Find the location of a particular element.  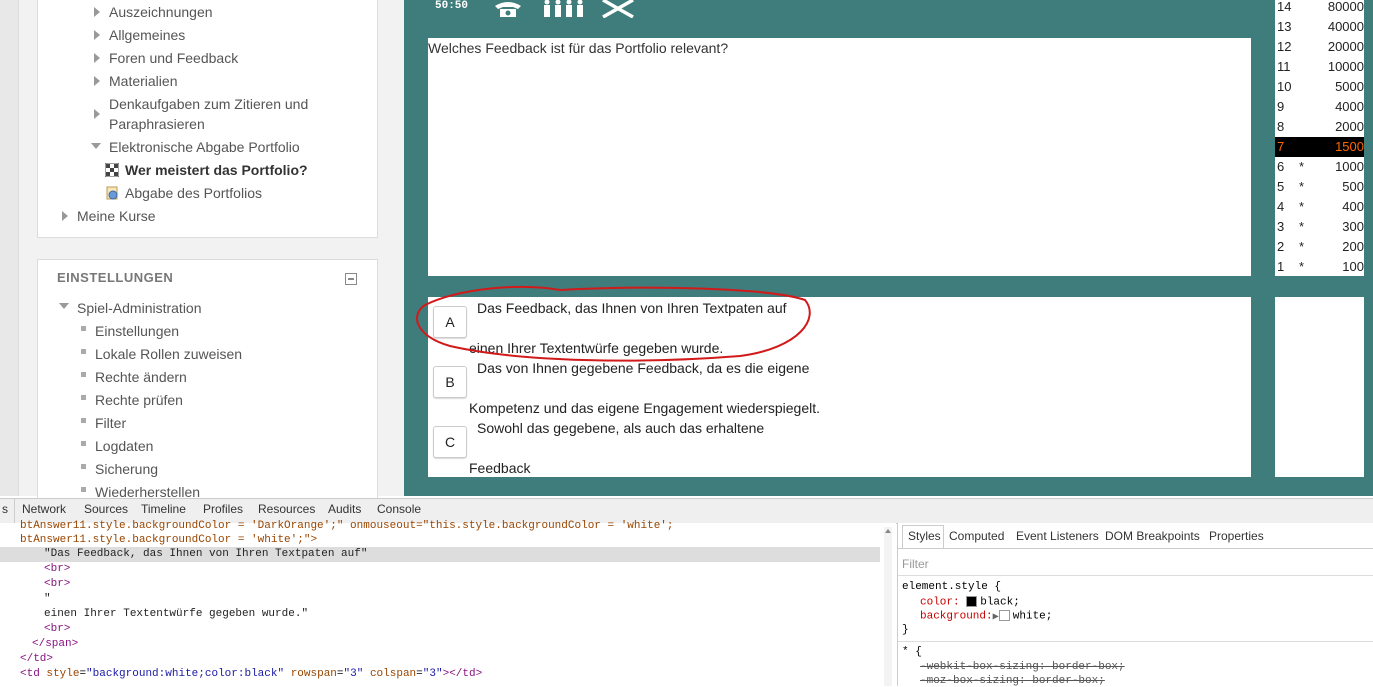

tab-audits: Audits is located at coordinates (344, 509).